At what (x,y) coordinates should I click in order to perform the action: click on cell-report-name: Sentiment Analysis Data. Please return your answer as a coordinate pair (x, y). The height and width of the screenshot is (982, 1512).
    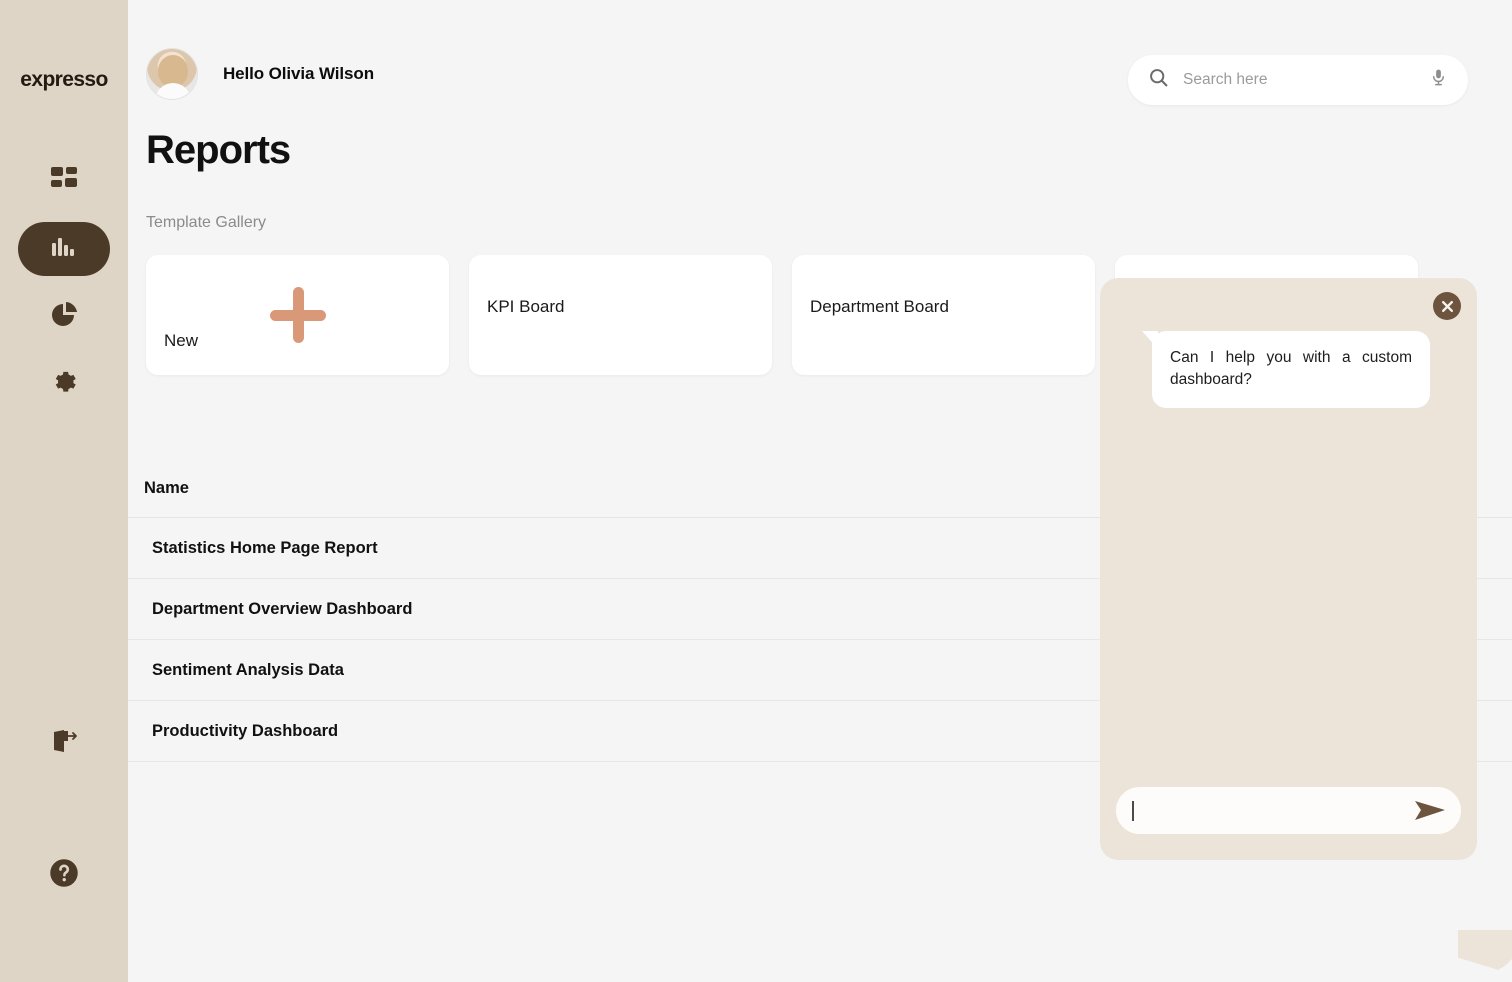
    Looking at the image, I should click on (248, 669).